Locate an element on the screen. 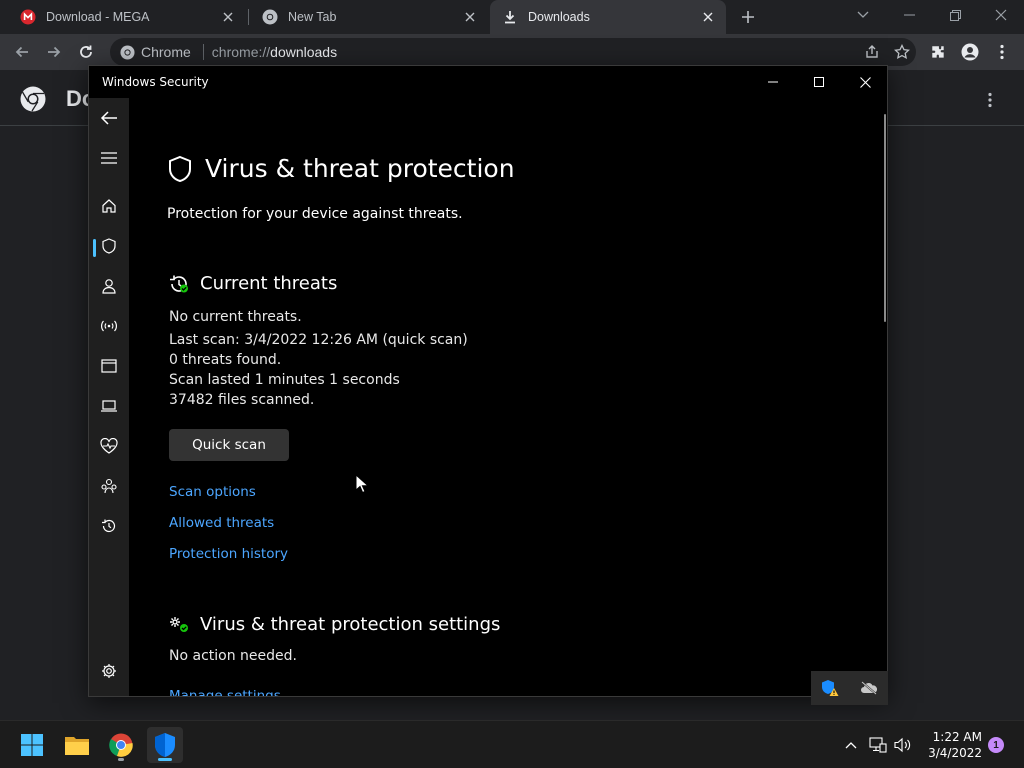 The image size is (1024, 768). current-threats-header: Current threats is located at coordinates (253, 283).